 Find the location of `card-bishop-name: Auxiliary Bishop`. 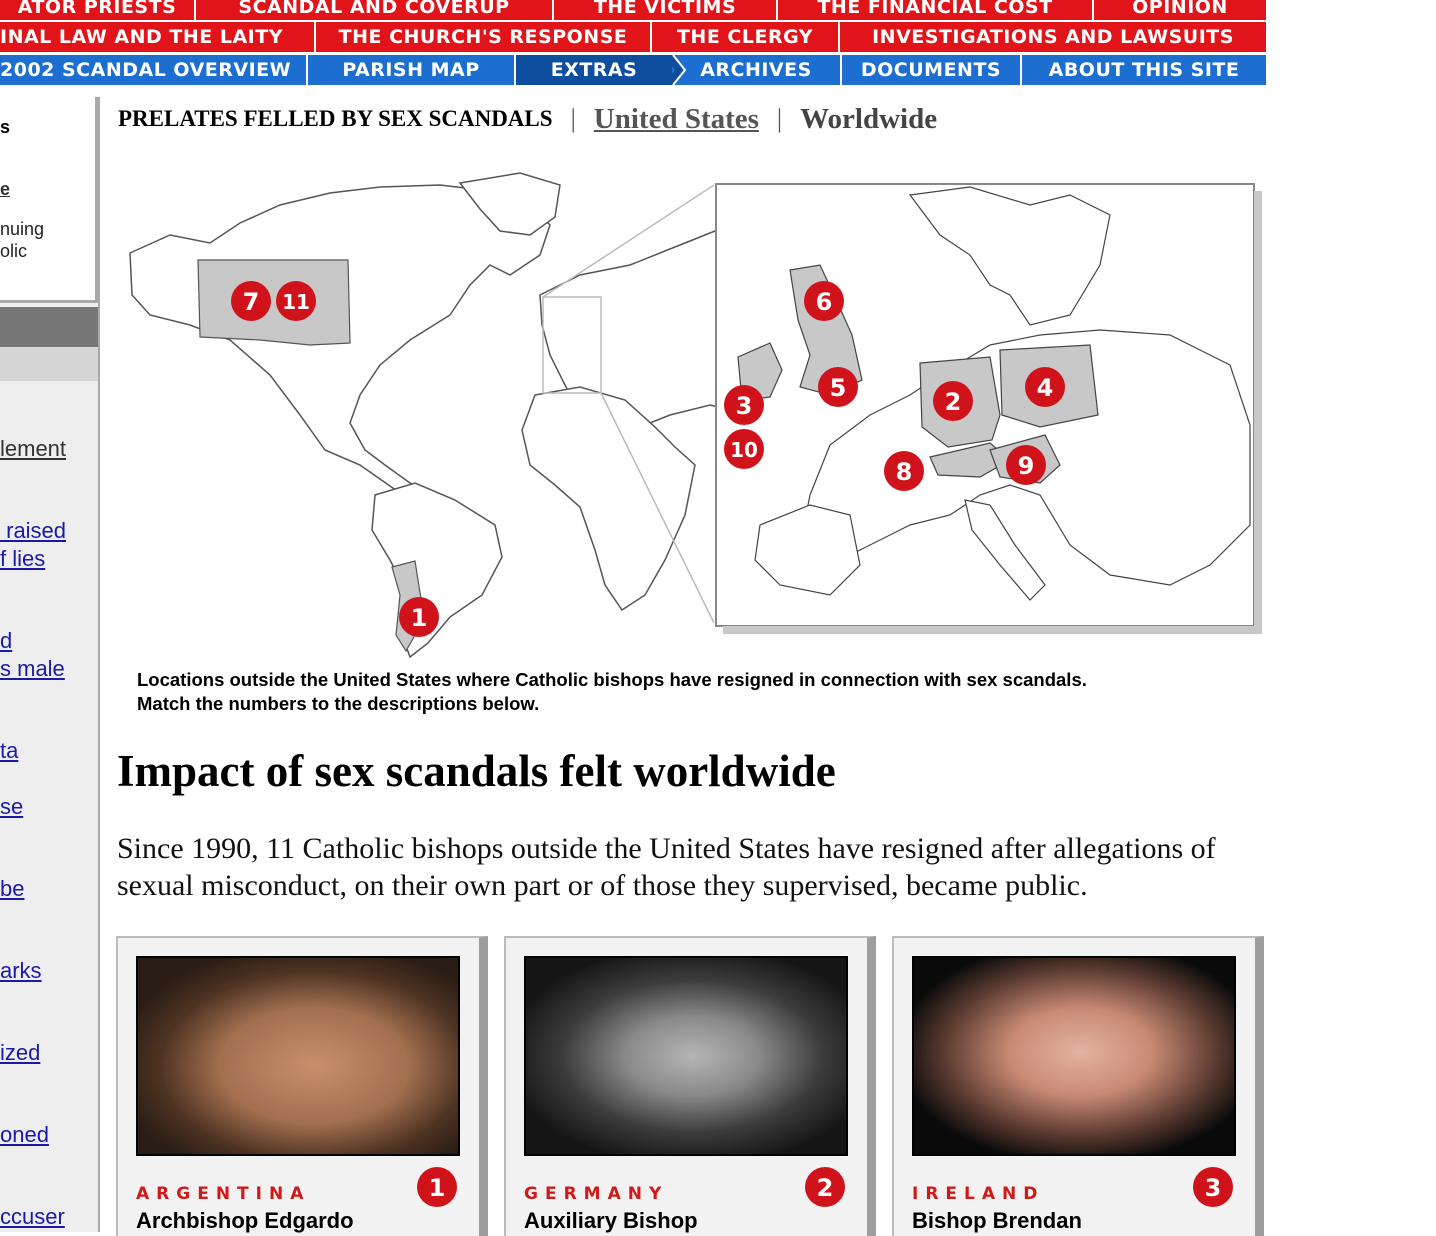

card-bishop-name: Auxiliary Bishop is located at coordinates (611, 1220).